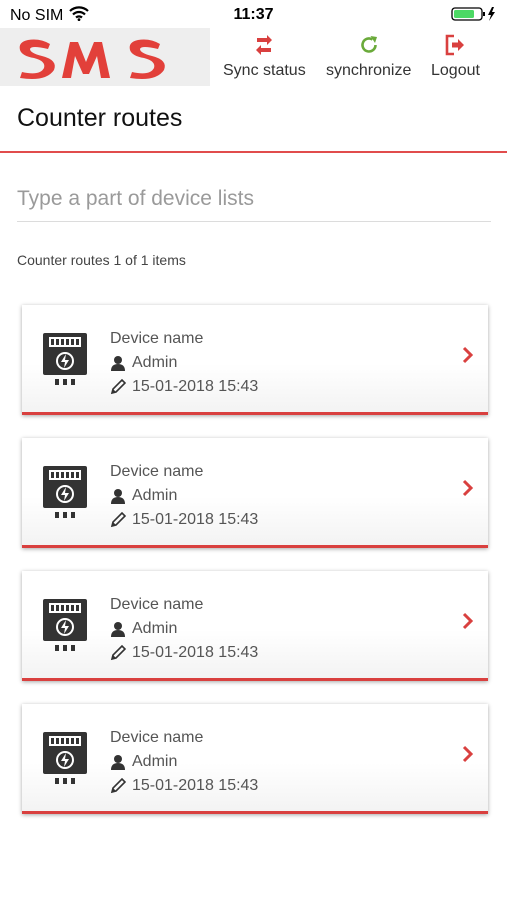 The height and width of the screenshot is (900, 507). Describe the element at coordinates (264, 45) in the screenshot. I see `sync-status-icon` at that location.